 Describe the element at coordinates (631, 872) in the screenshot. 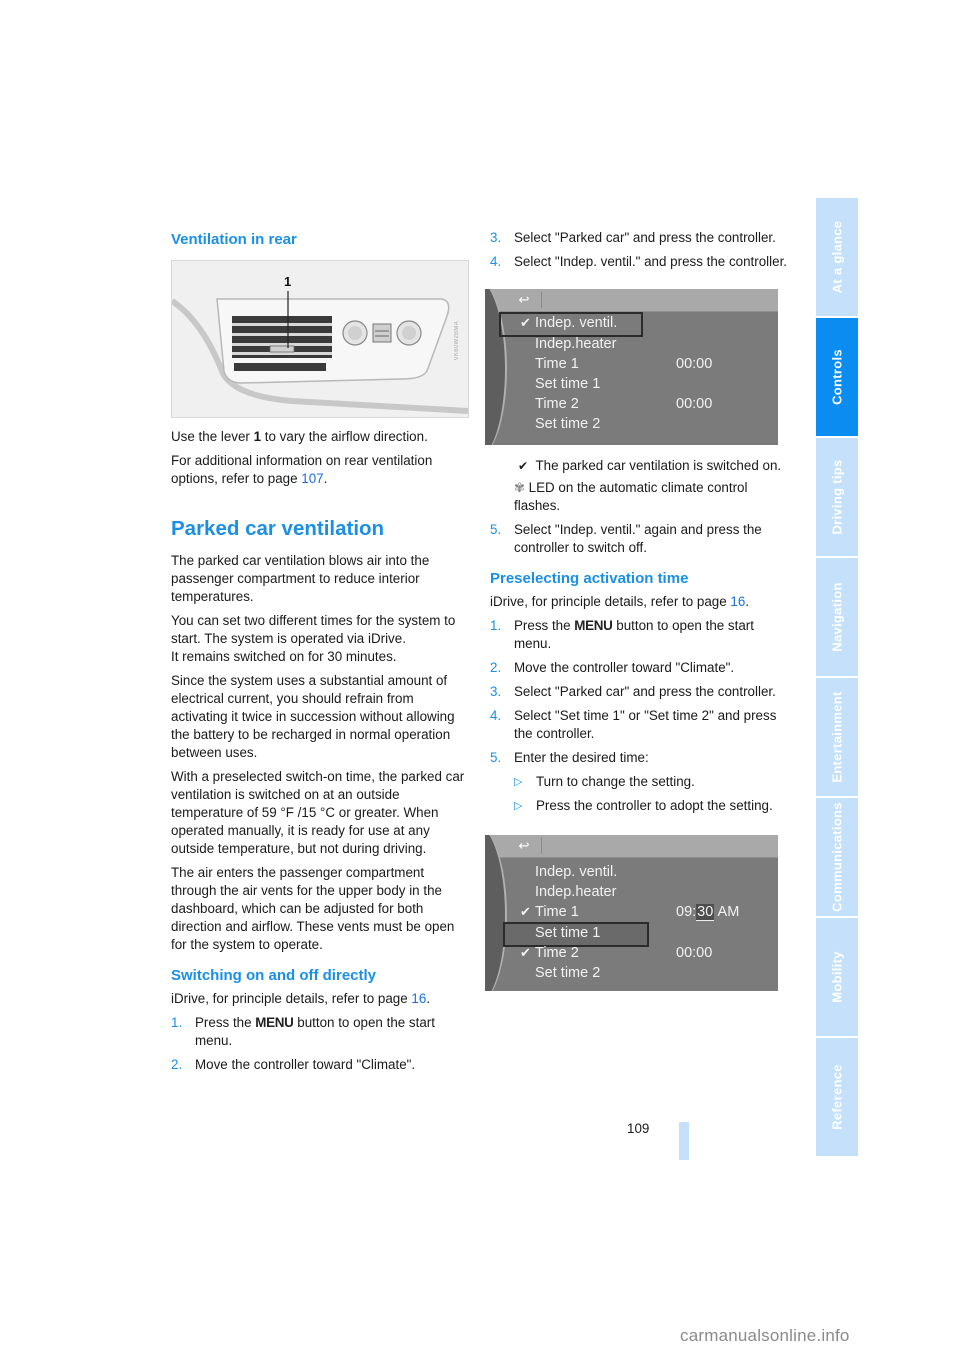

I see `screen-row-indep-ventil: Indep. ventil.` at that location.